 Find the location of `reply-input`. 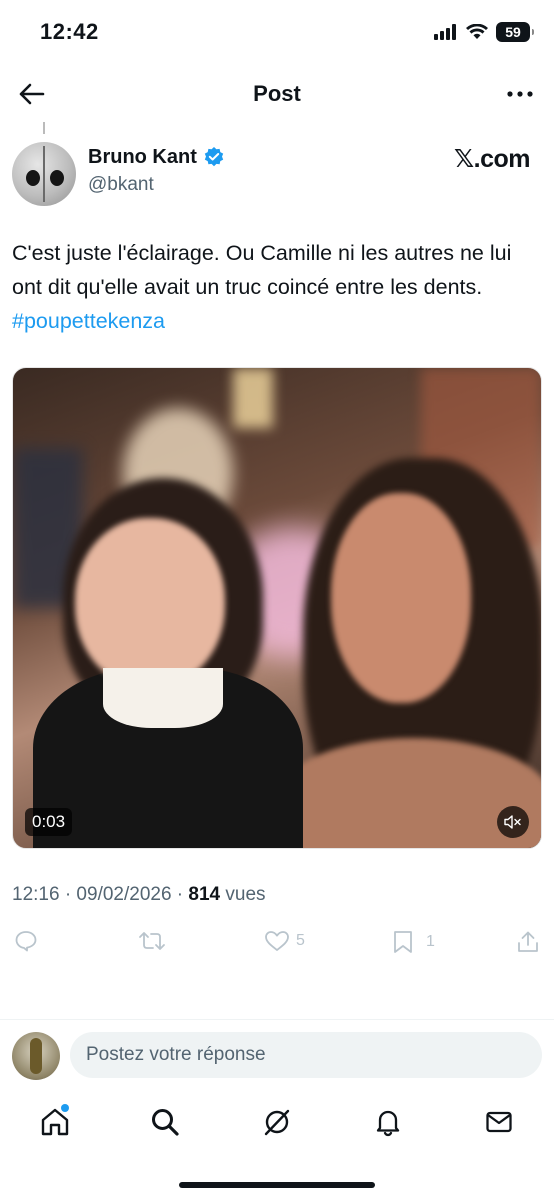

reply-input is located at coordinates (306, 1055).